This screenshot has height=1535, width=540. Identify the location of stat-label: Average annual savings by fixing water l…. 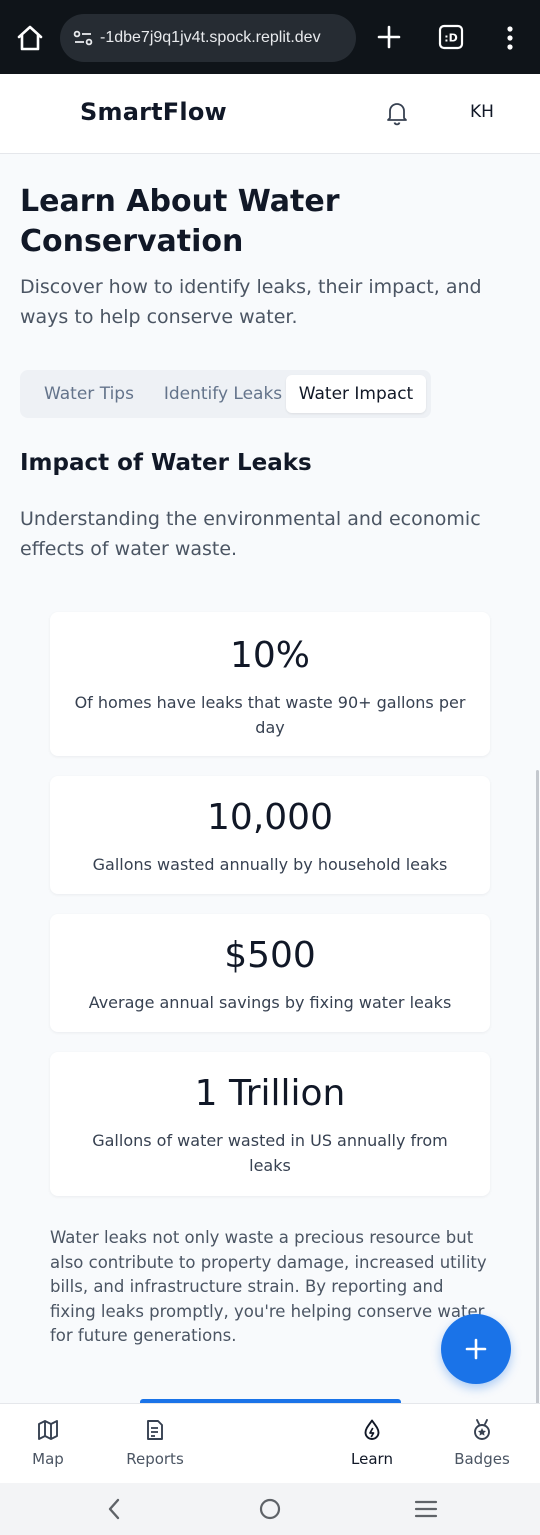
(270, 1002).